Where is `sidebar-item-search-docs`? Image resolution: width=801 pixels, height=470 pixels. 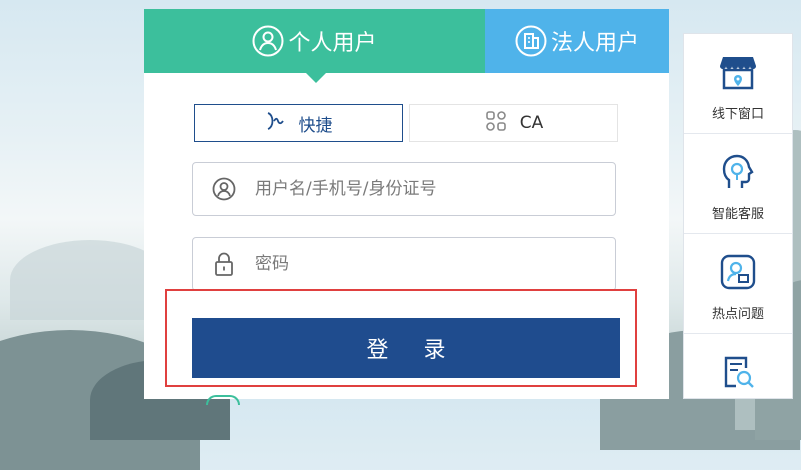 sidebar-item-search-docs is located at coordinates (738, 384).